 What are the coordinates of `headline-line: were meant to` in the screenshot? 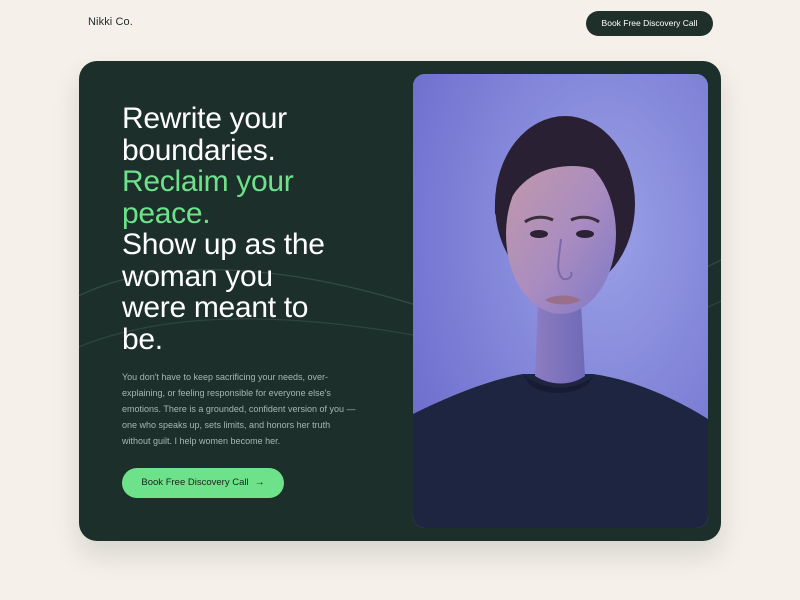 It's located at (215, 307).